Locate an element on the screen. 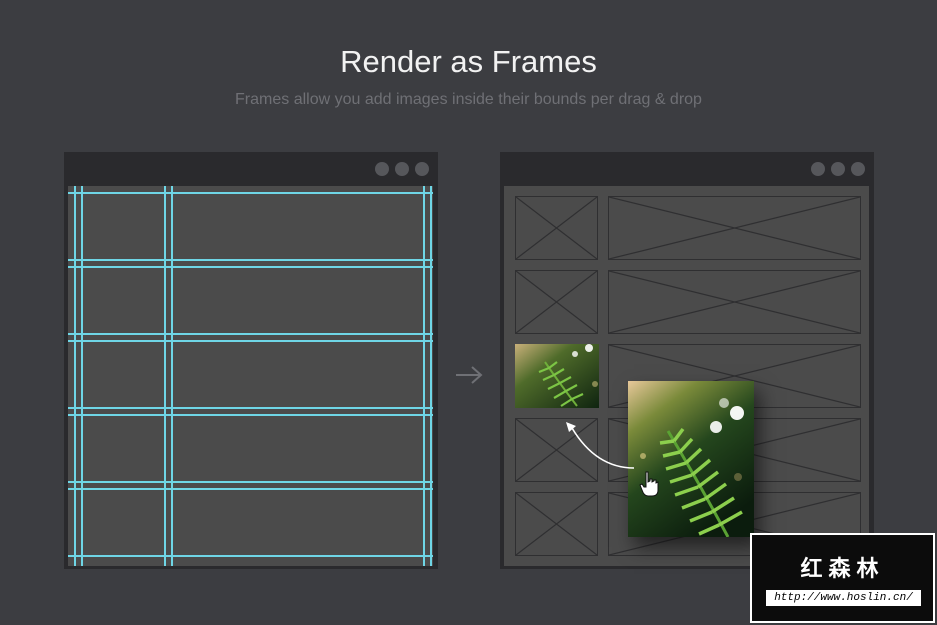  watermark-chinese-text: 红森林 is located at coordinates (842, 568).